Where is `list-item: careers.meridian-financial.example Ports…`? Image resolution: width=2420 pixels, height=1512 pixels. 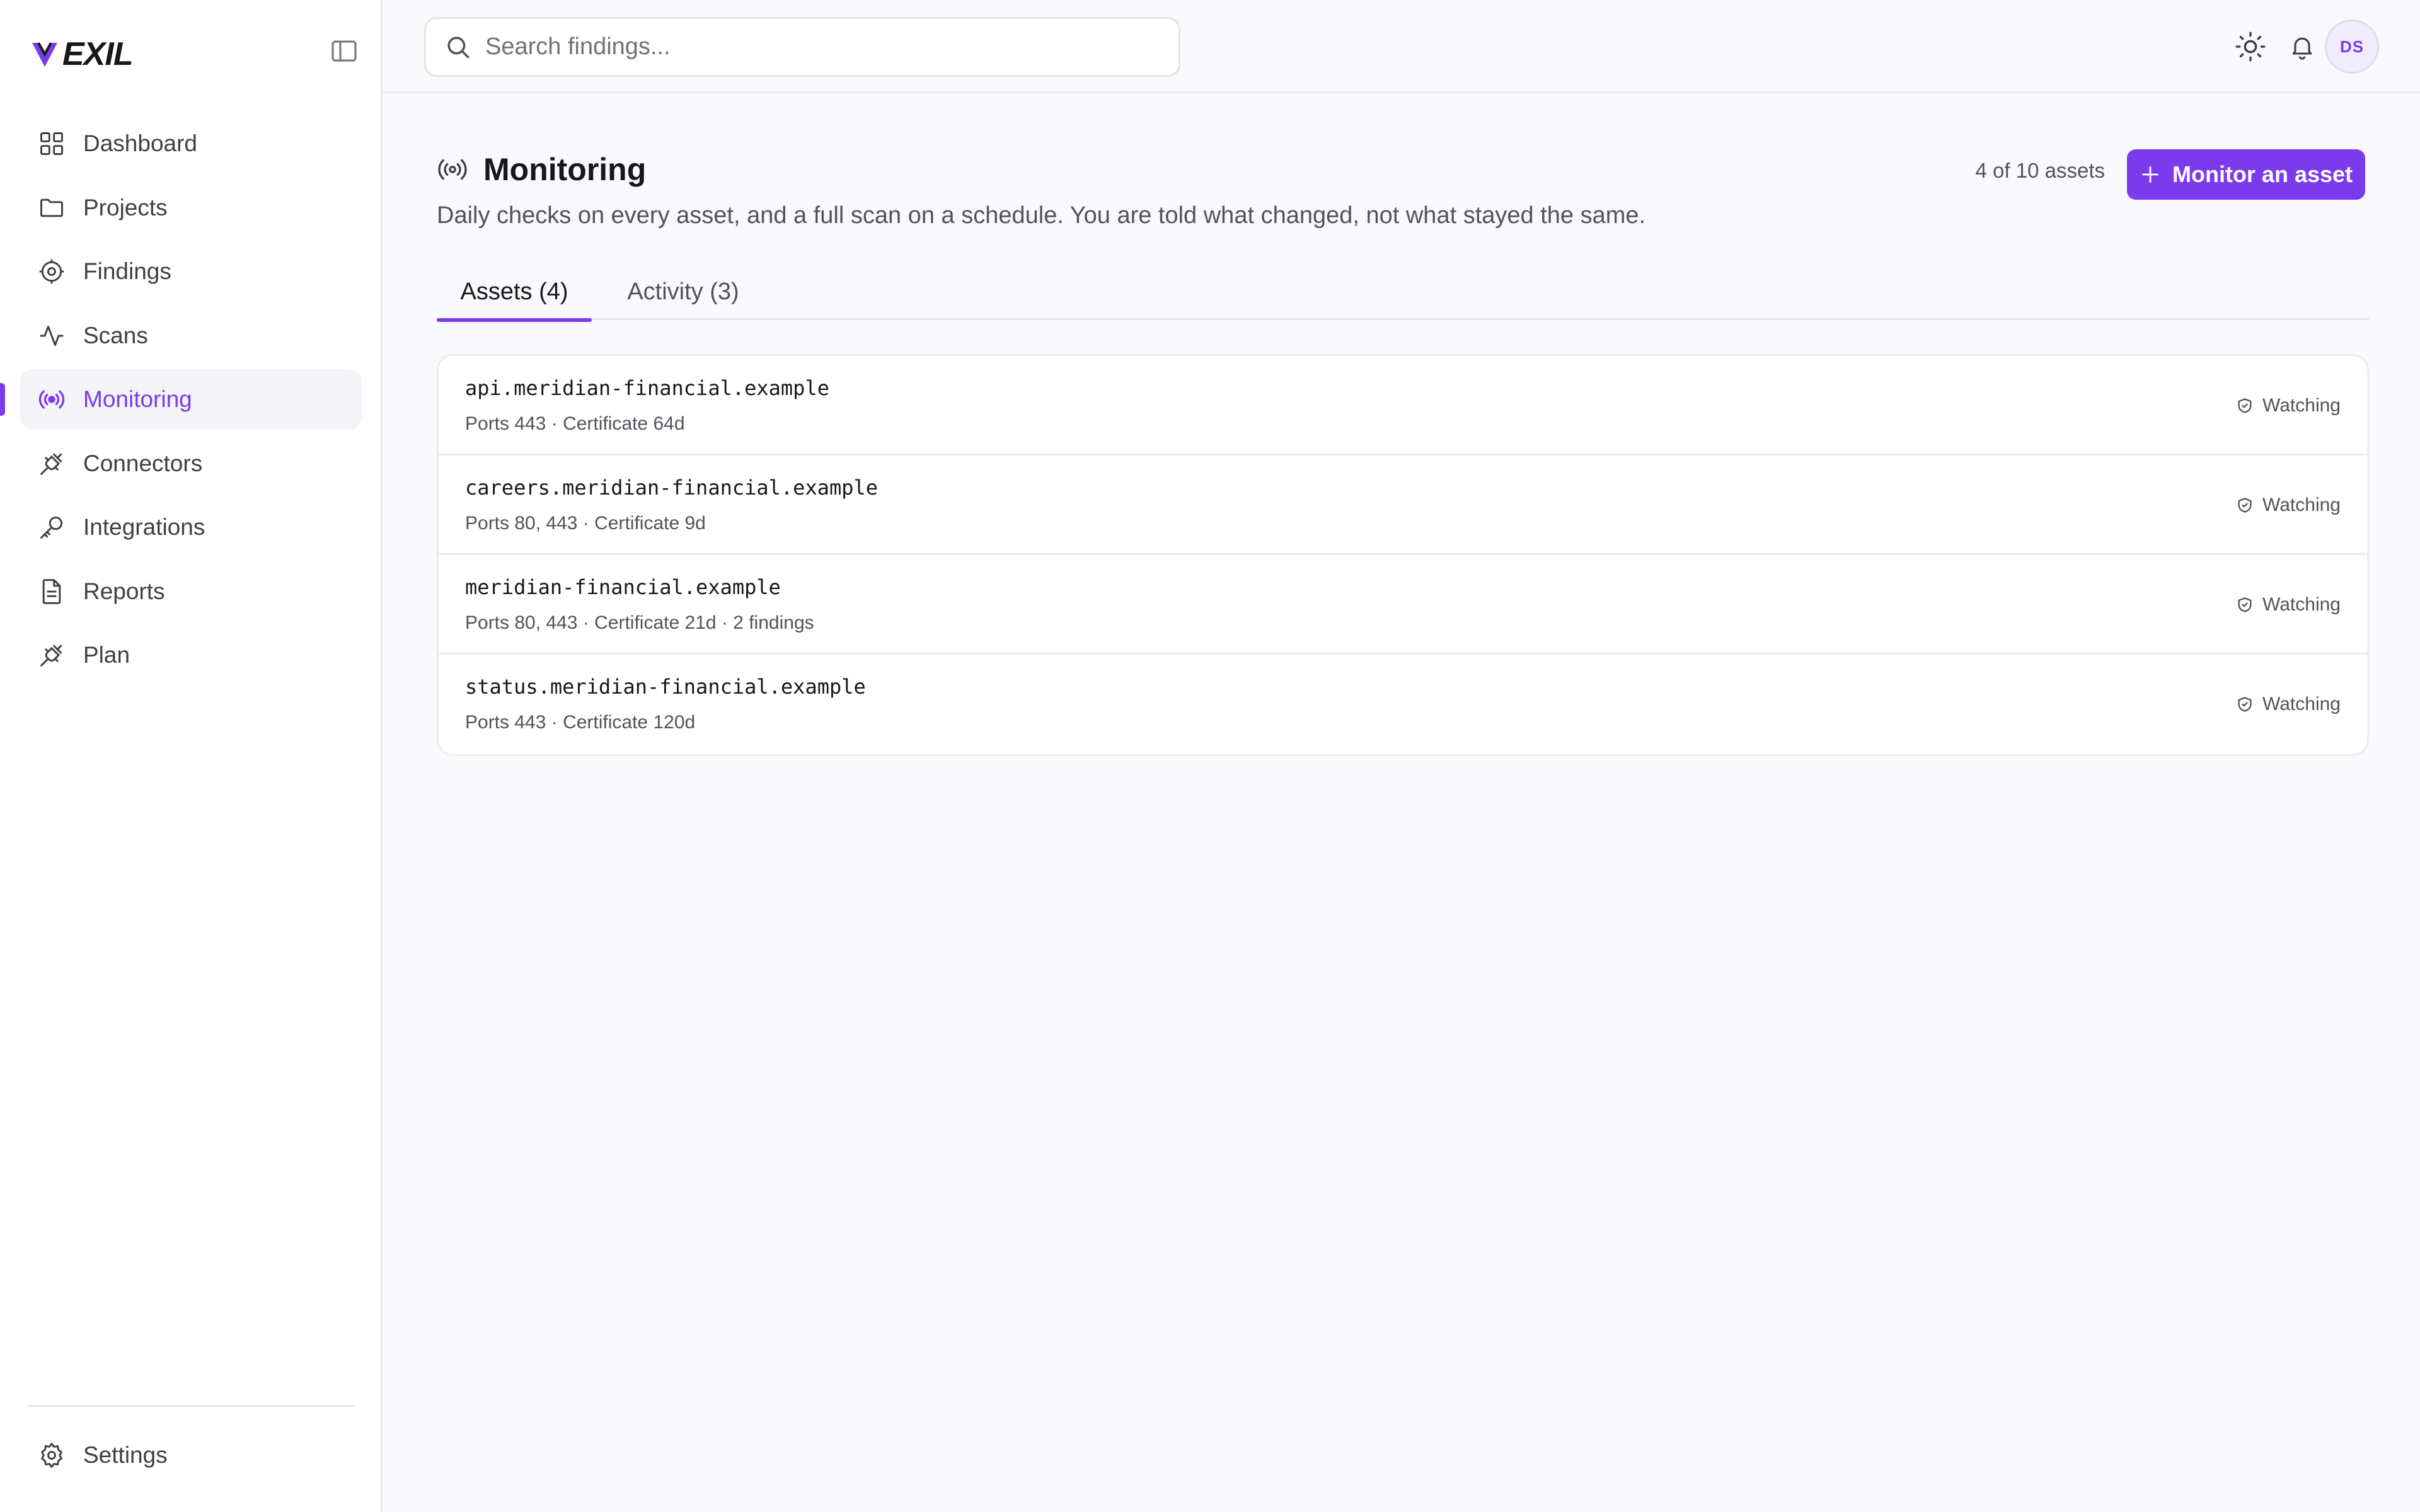
list-item: careers.meridian-financial.example Ports… is located at coordinates (1403, 505).